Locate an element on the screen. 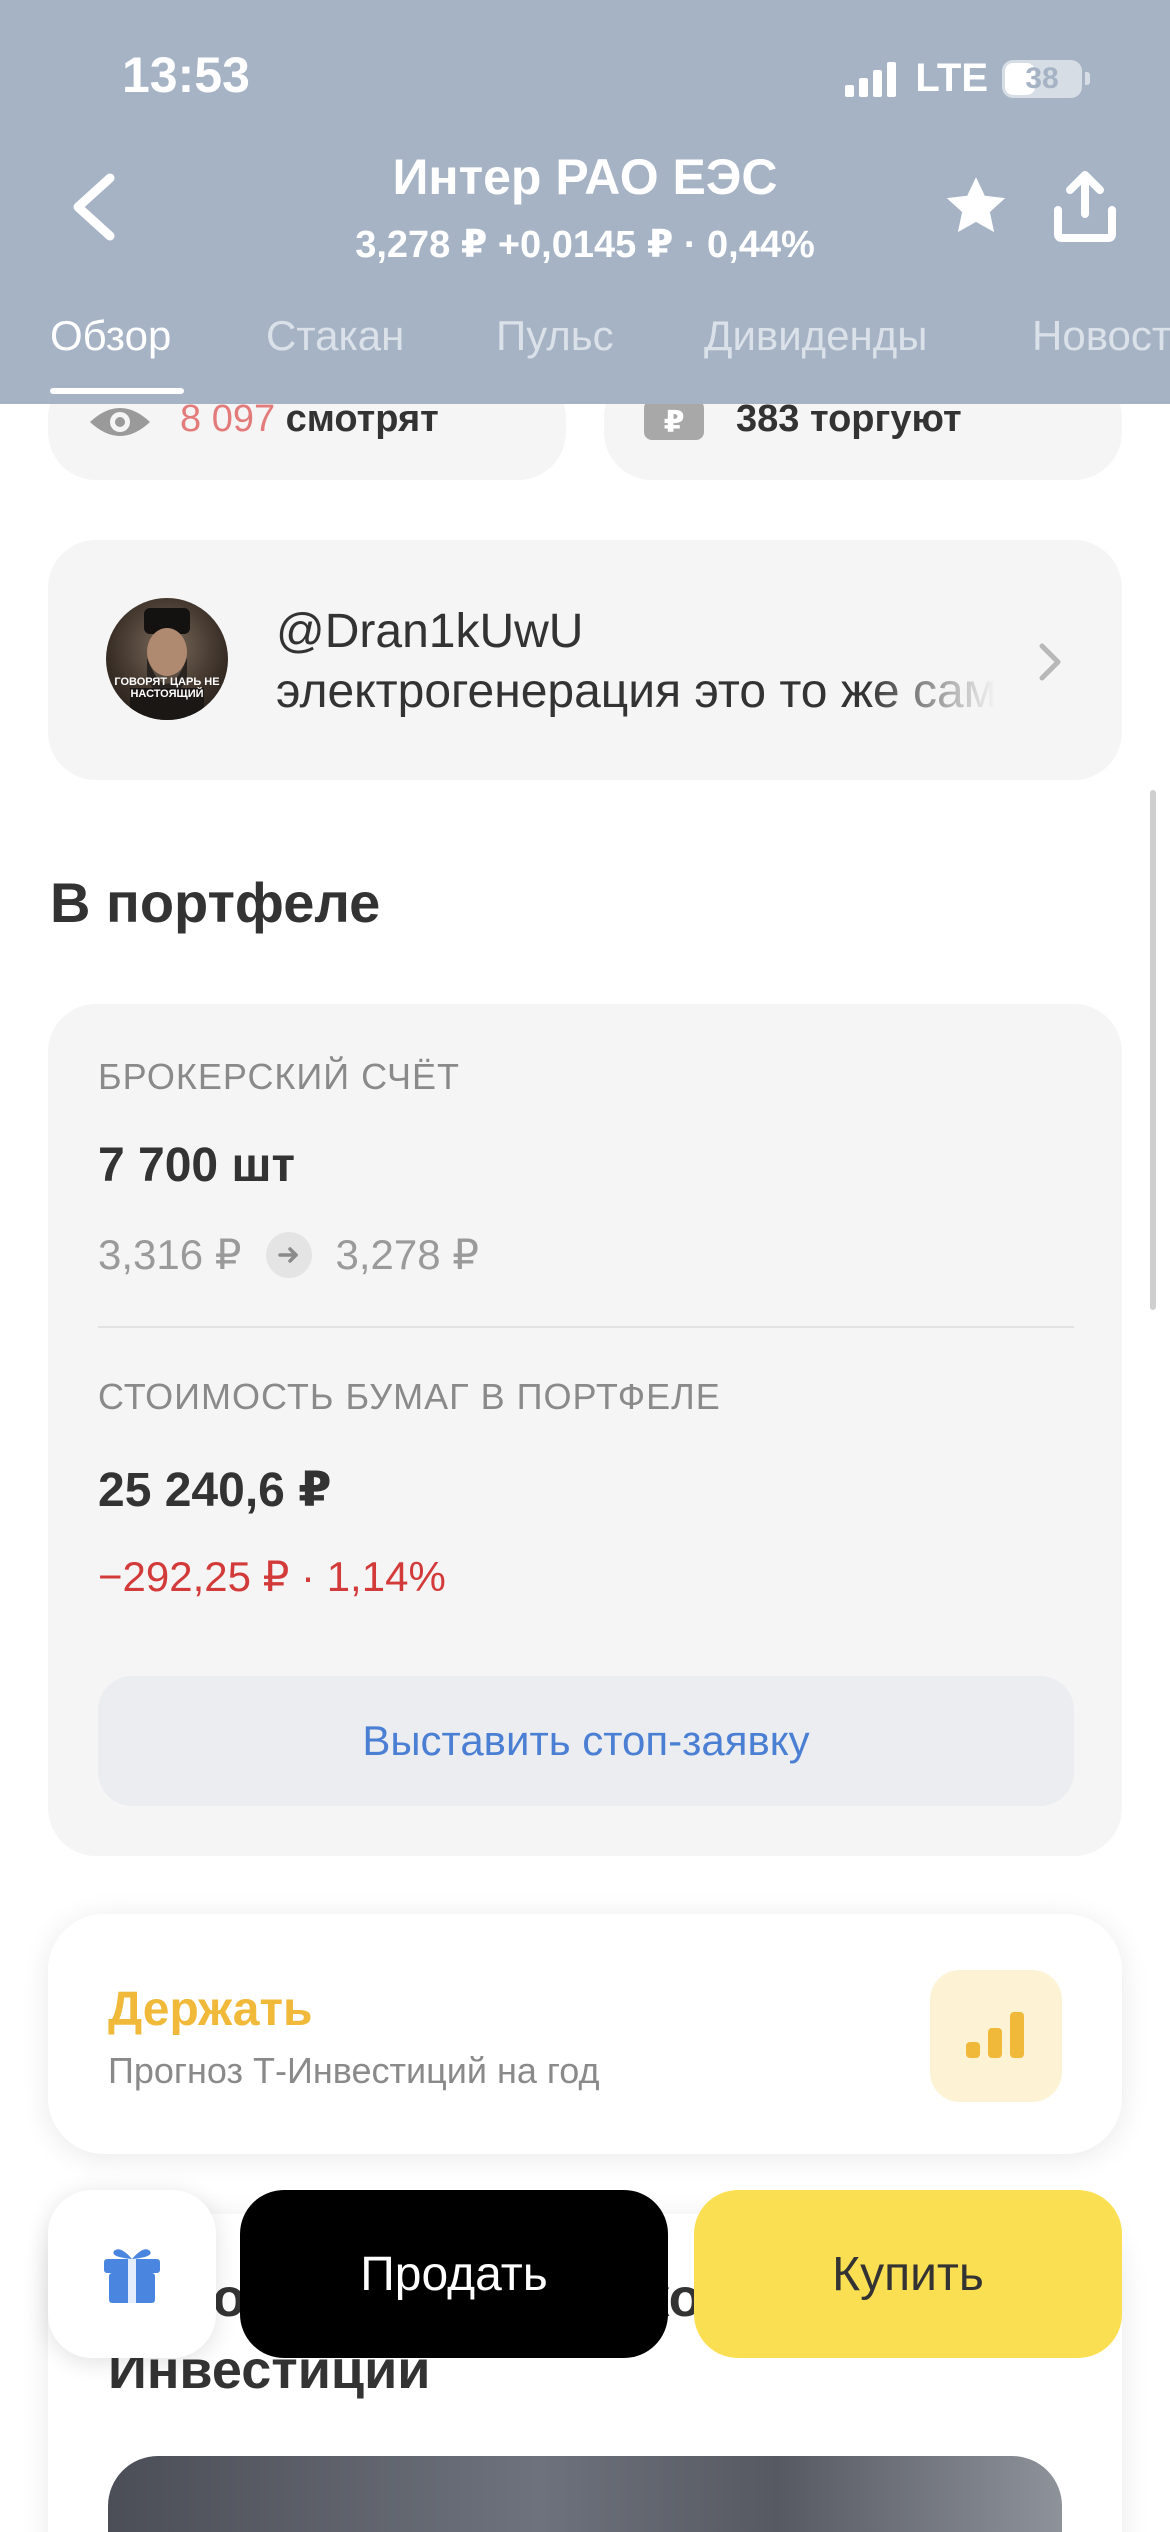 Image resolution: width=1170 pixels, height=2532 pixels. avatar-caption: ГОВОРЯТ ЦАРЬ НЕ НАСТОЯЩИЙ is located at coordinates (167, 688).